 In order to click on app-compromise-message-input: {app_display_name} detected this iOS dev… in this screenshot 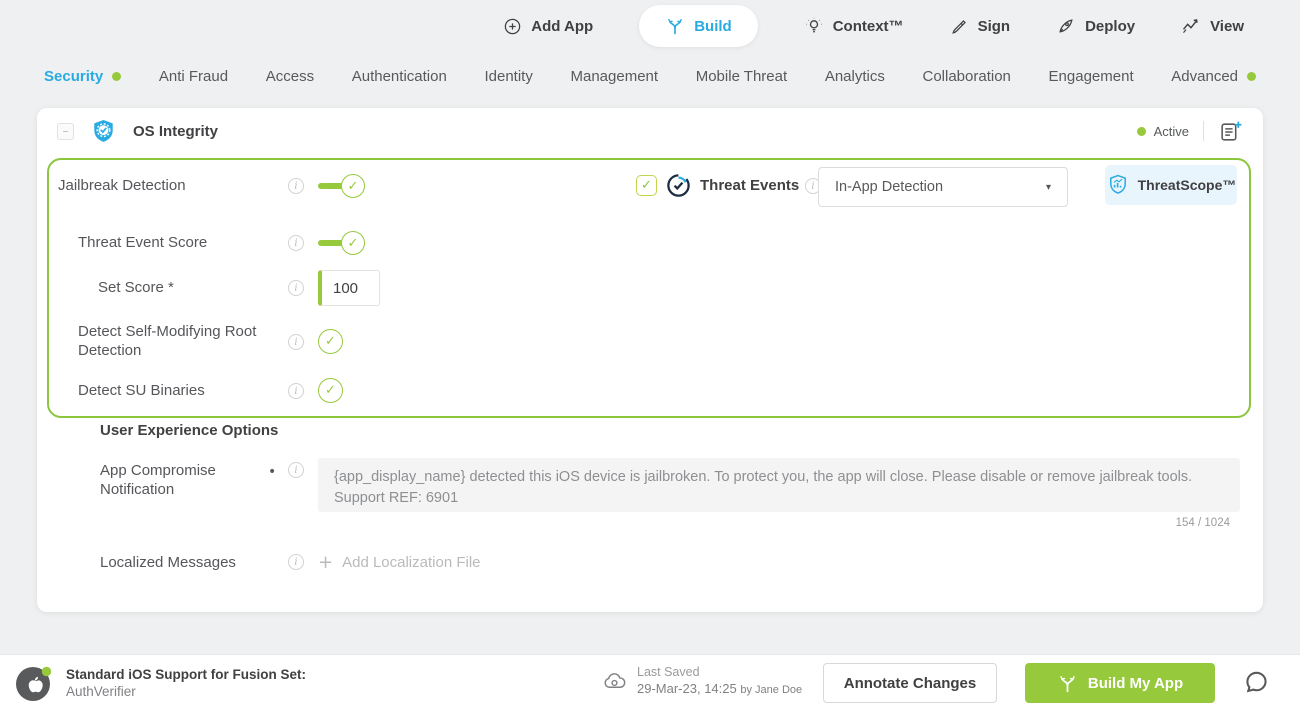, I will do `click(779, 485)`.